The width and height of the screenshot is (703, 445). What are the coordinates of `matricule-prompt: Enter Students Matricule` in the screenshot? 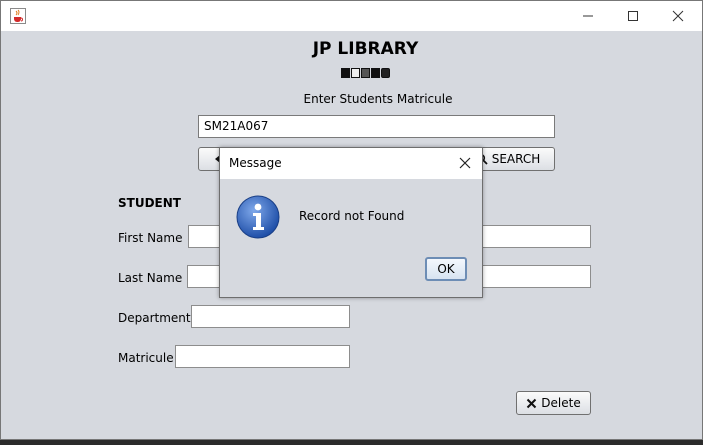 It's located at (378, 99).